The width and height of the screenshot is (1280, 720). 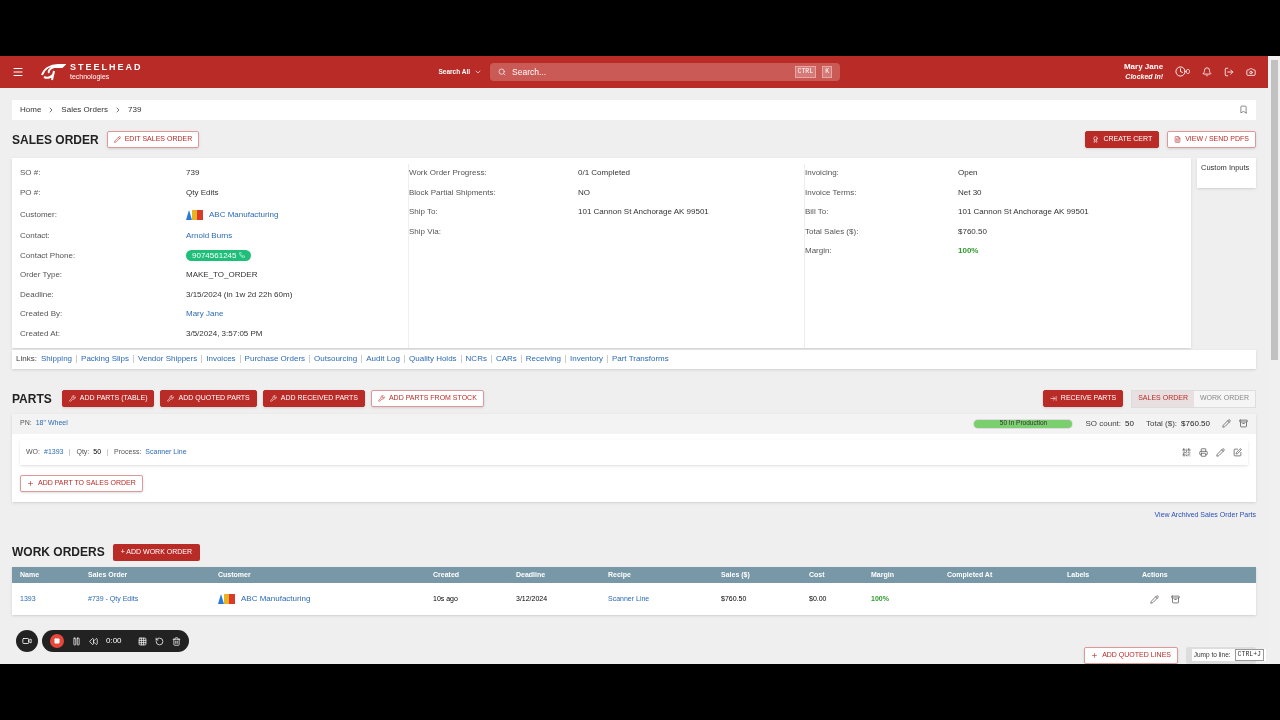 What do you see at coordinates (1203, 452) in the screenshot?
I see `print-icon` at bounding box center [1203, 452].